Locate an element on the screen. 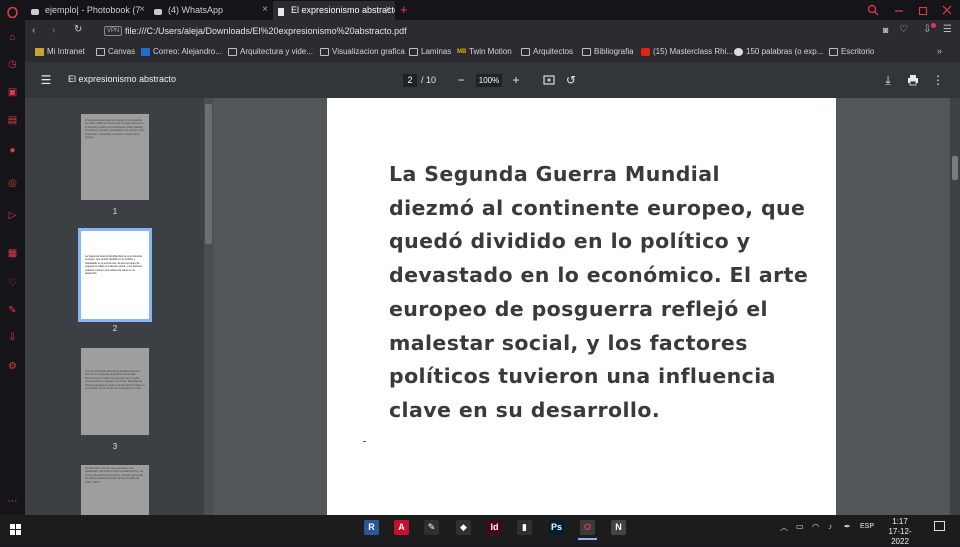 Image resolution: width=960 pixels, height=547 pixels. photoshop-icon: Ps is located at coordinates (556, 527).